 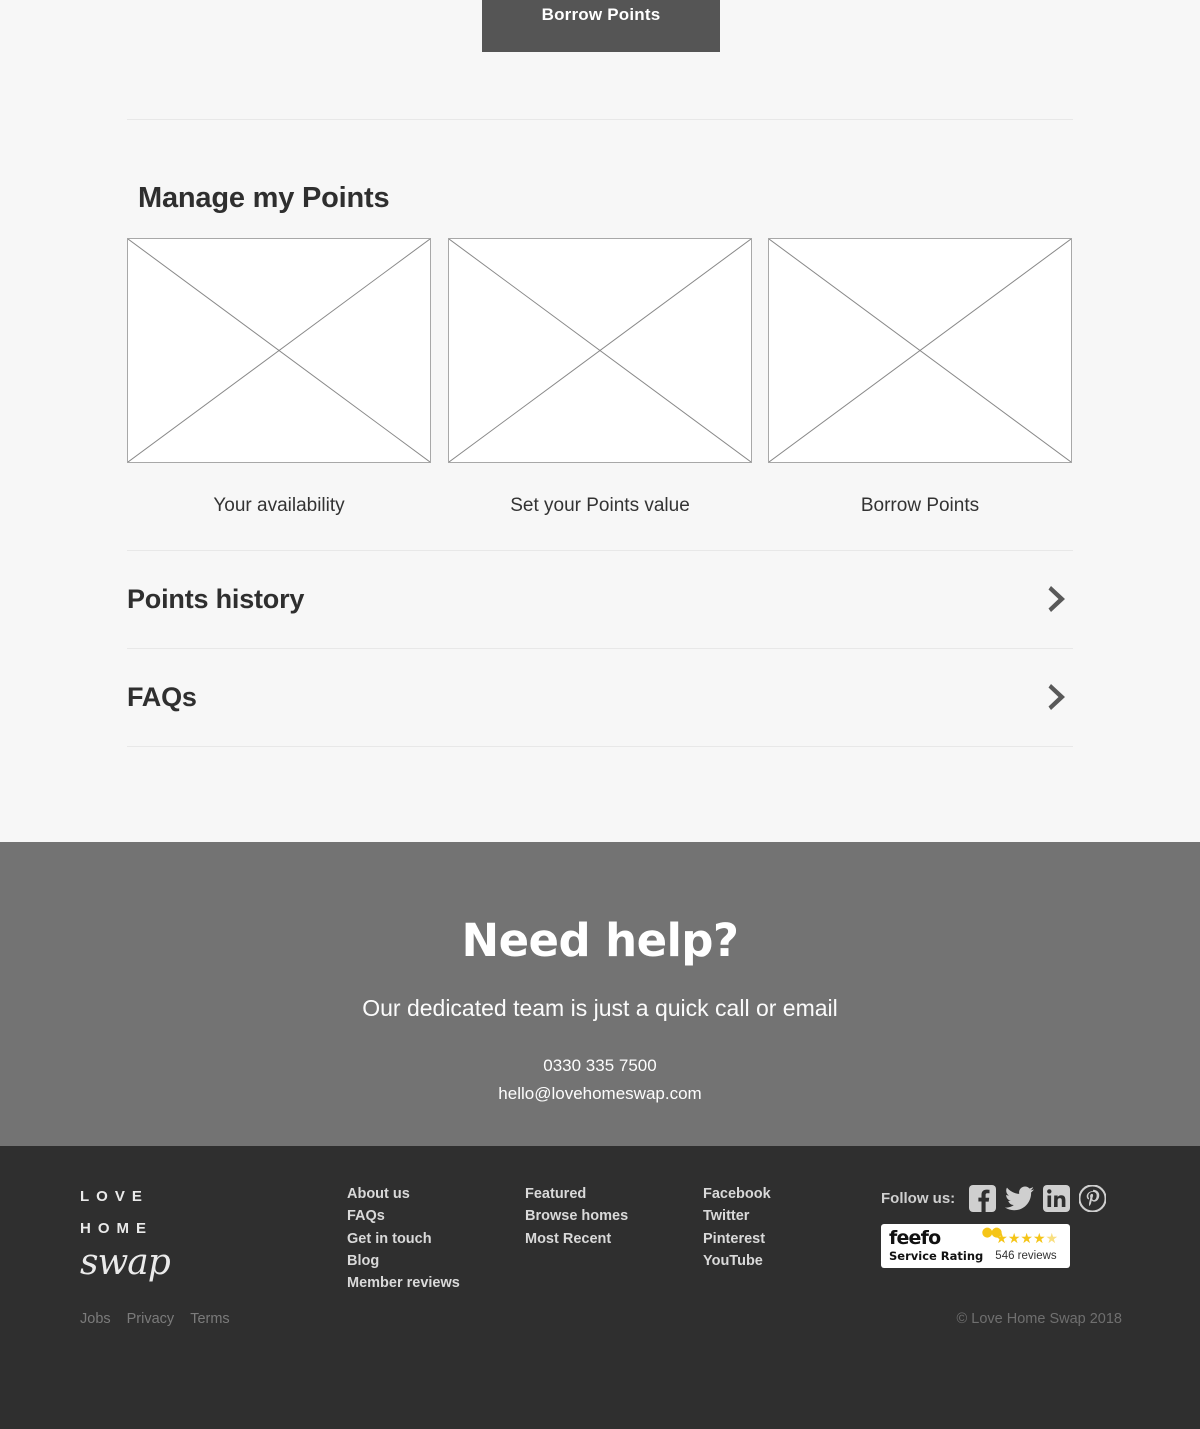 I want to click on linkedin-icon, so click(x=1057, y=1198).